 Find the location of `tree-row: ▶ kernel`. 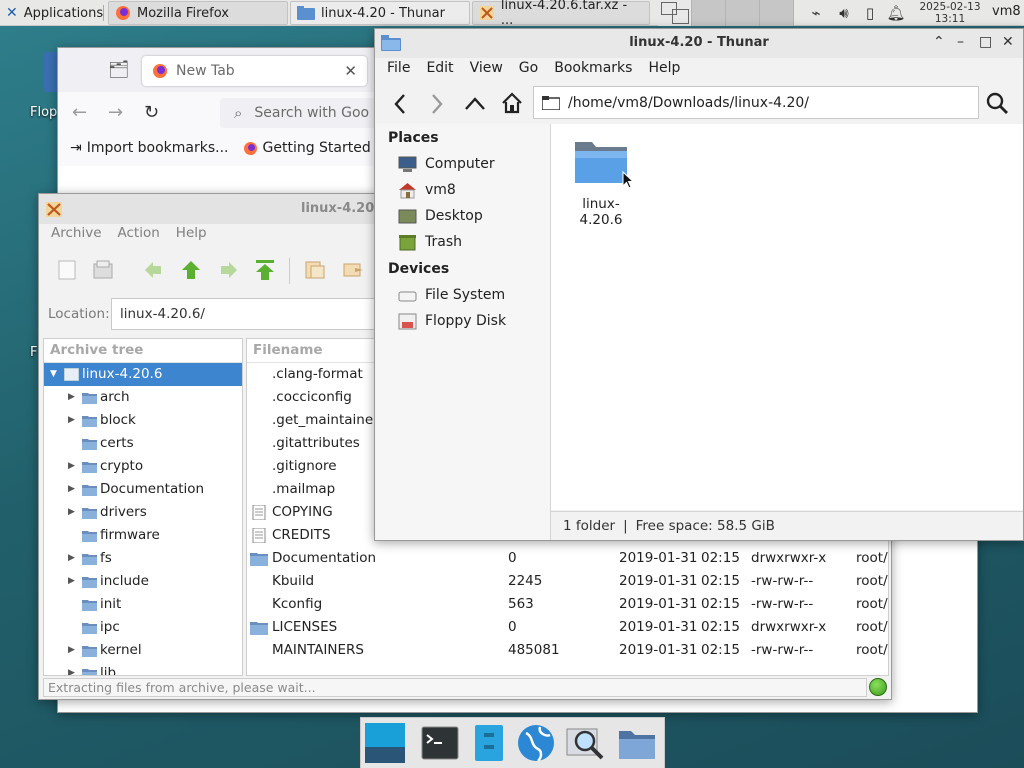

tree-row: ▶ kernel is located at coordinates (143, 650).